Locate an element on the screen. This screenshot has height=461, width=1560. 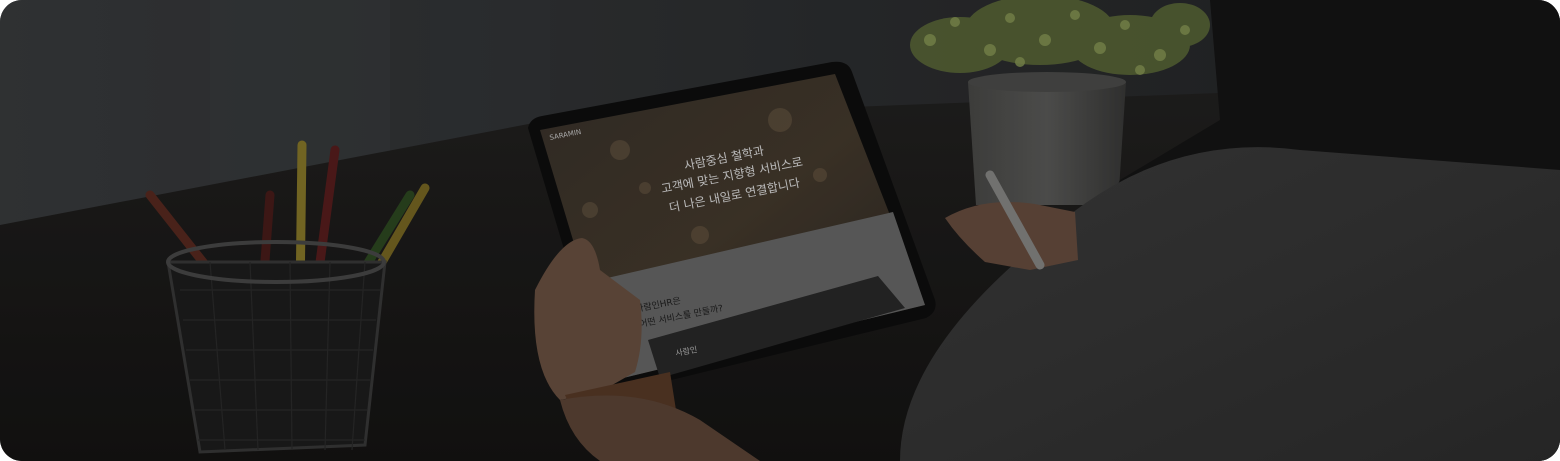
window-pane is located at coordinates (490, 70).